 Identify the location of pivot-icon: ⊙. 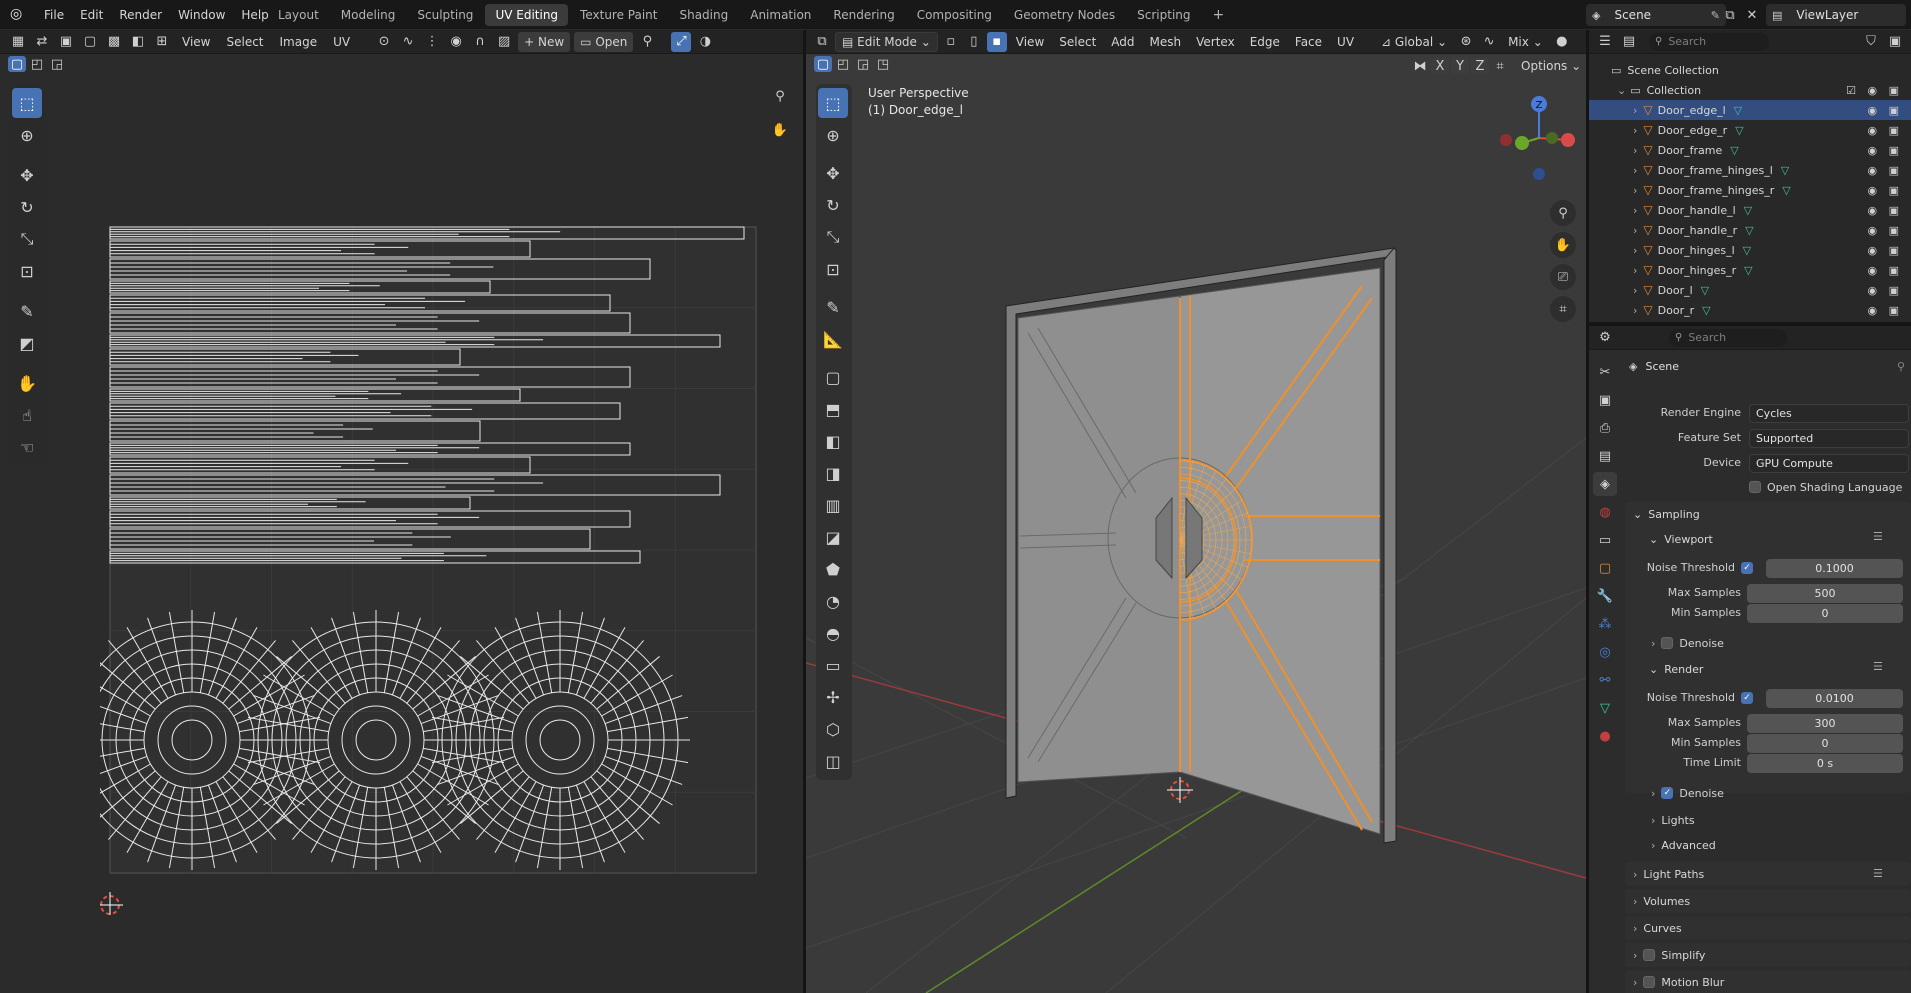
(384, 42).